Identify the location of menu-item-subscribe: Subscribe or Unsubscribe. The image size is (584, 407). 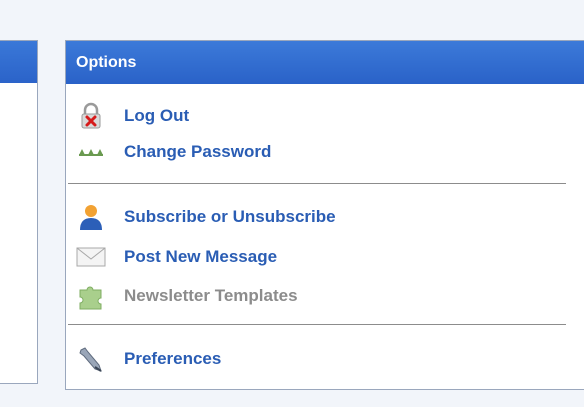
(206, 217).